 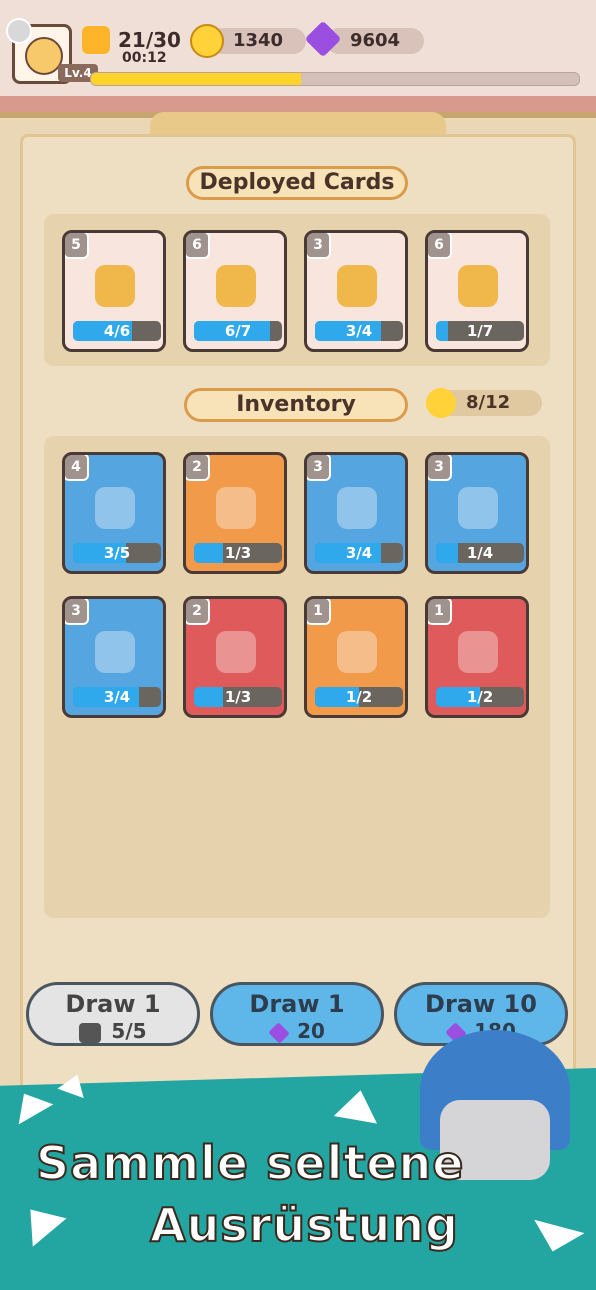 I want to click on inventory-count: 8/12, so click(x=488, y=402).